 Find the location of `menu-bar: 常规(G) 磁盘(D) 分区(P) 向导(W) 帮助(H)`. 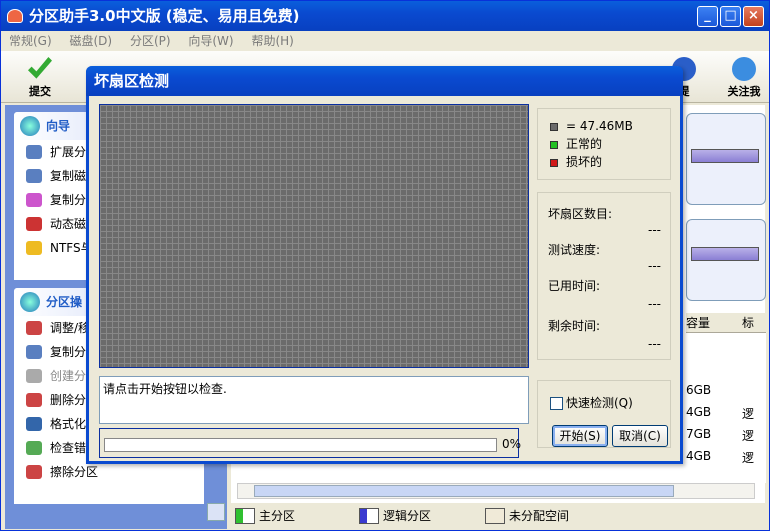

menu-bar: 常规(G) 磁盘(D) 分区(P) 向导(W) 帮助(H) is located at coordinates (385, 41).